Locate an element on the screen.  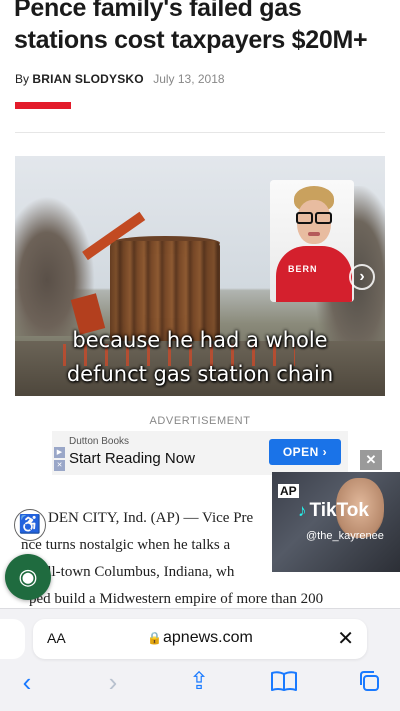
ap-logo: AP is located at coordinates (288, 491).